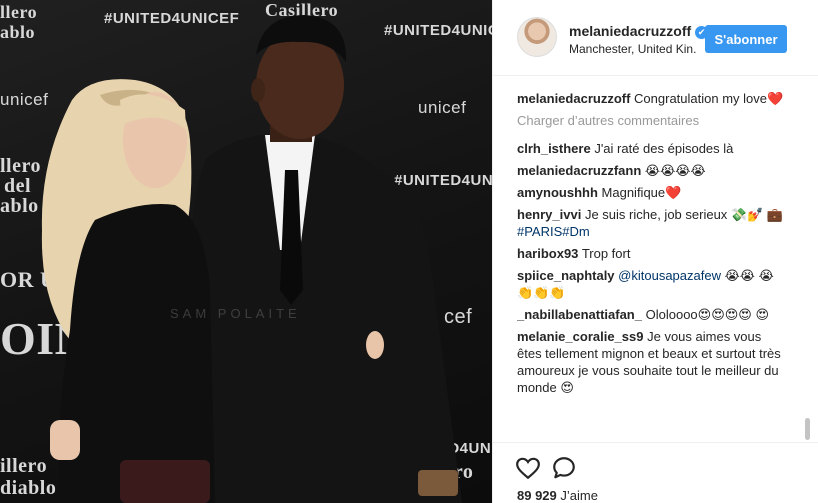  I want to click on comment-username: clrh_isthere, so click(554, 148).